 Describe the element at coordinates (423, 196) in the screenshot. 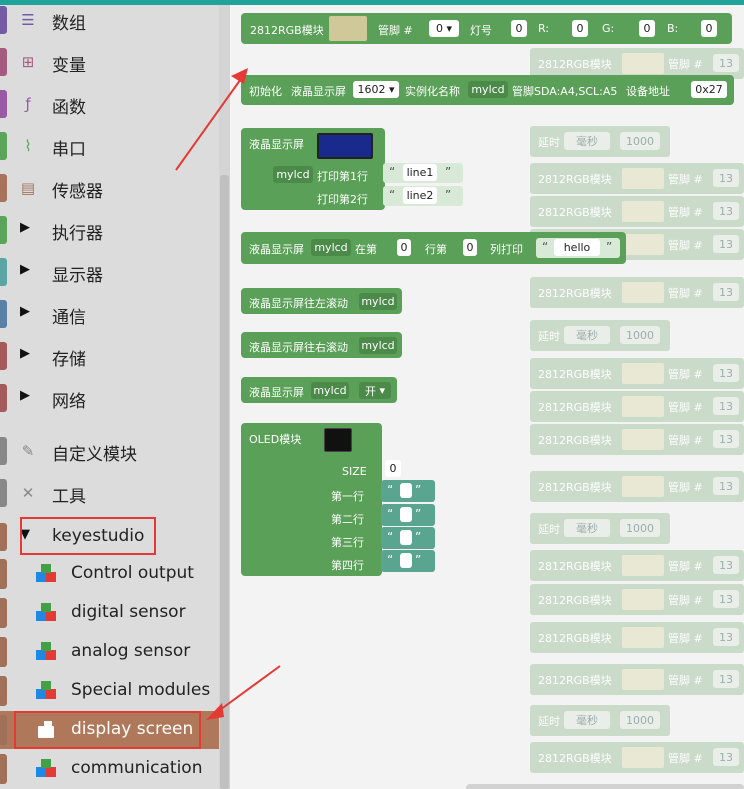

I see `lcd-row2-socket: “ line2 ”` at that location.